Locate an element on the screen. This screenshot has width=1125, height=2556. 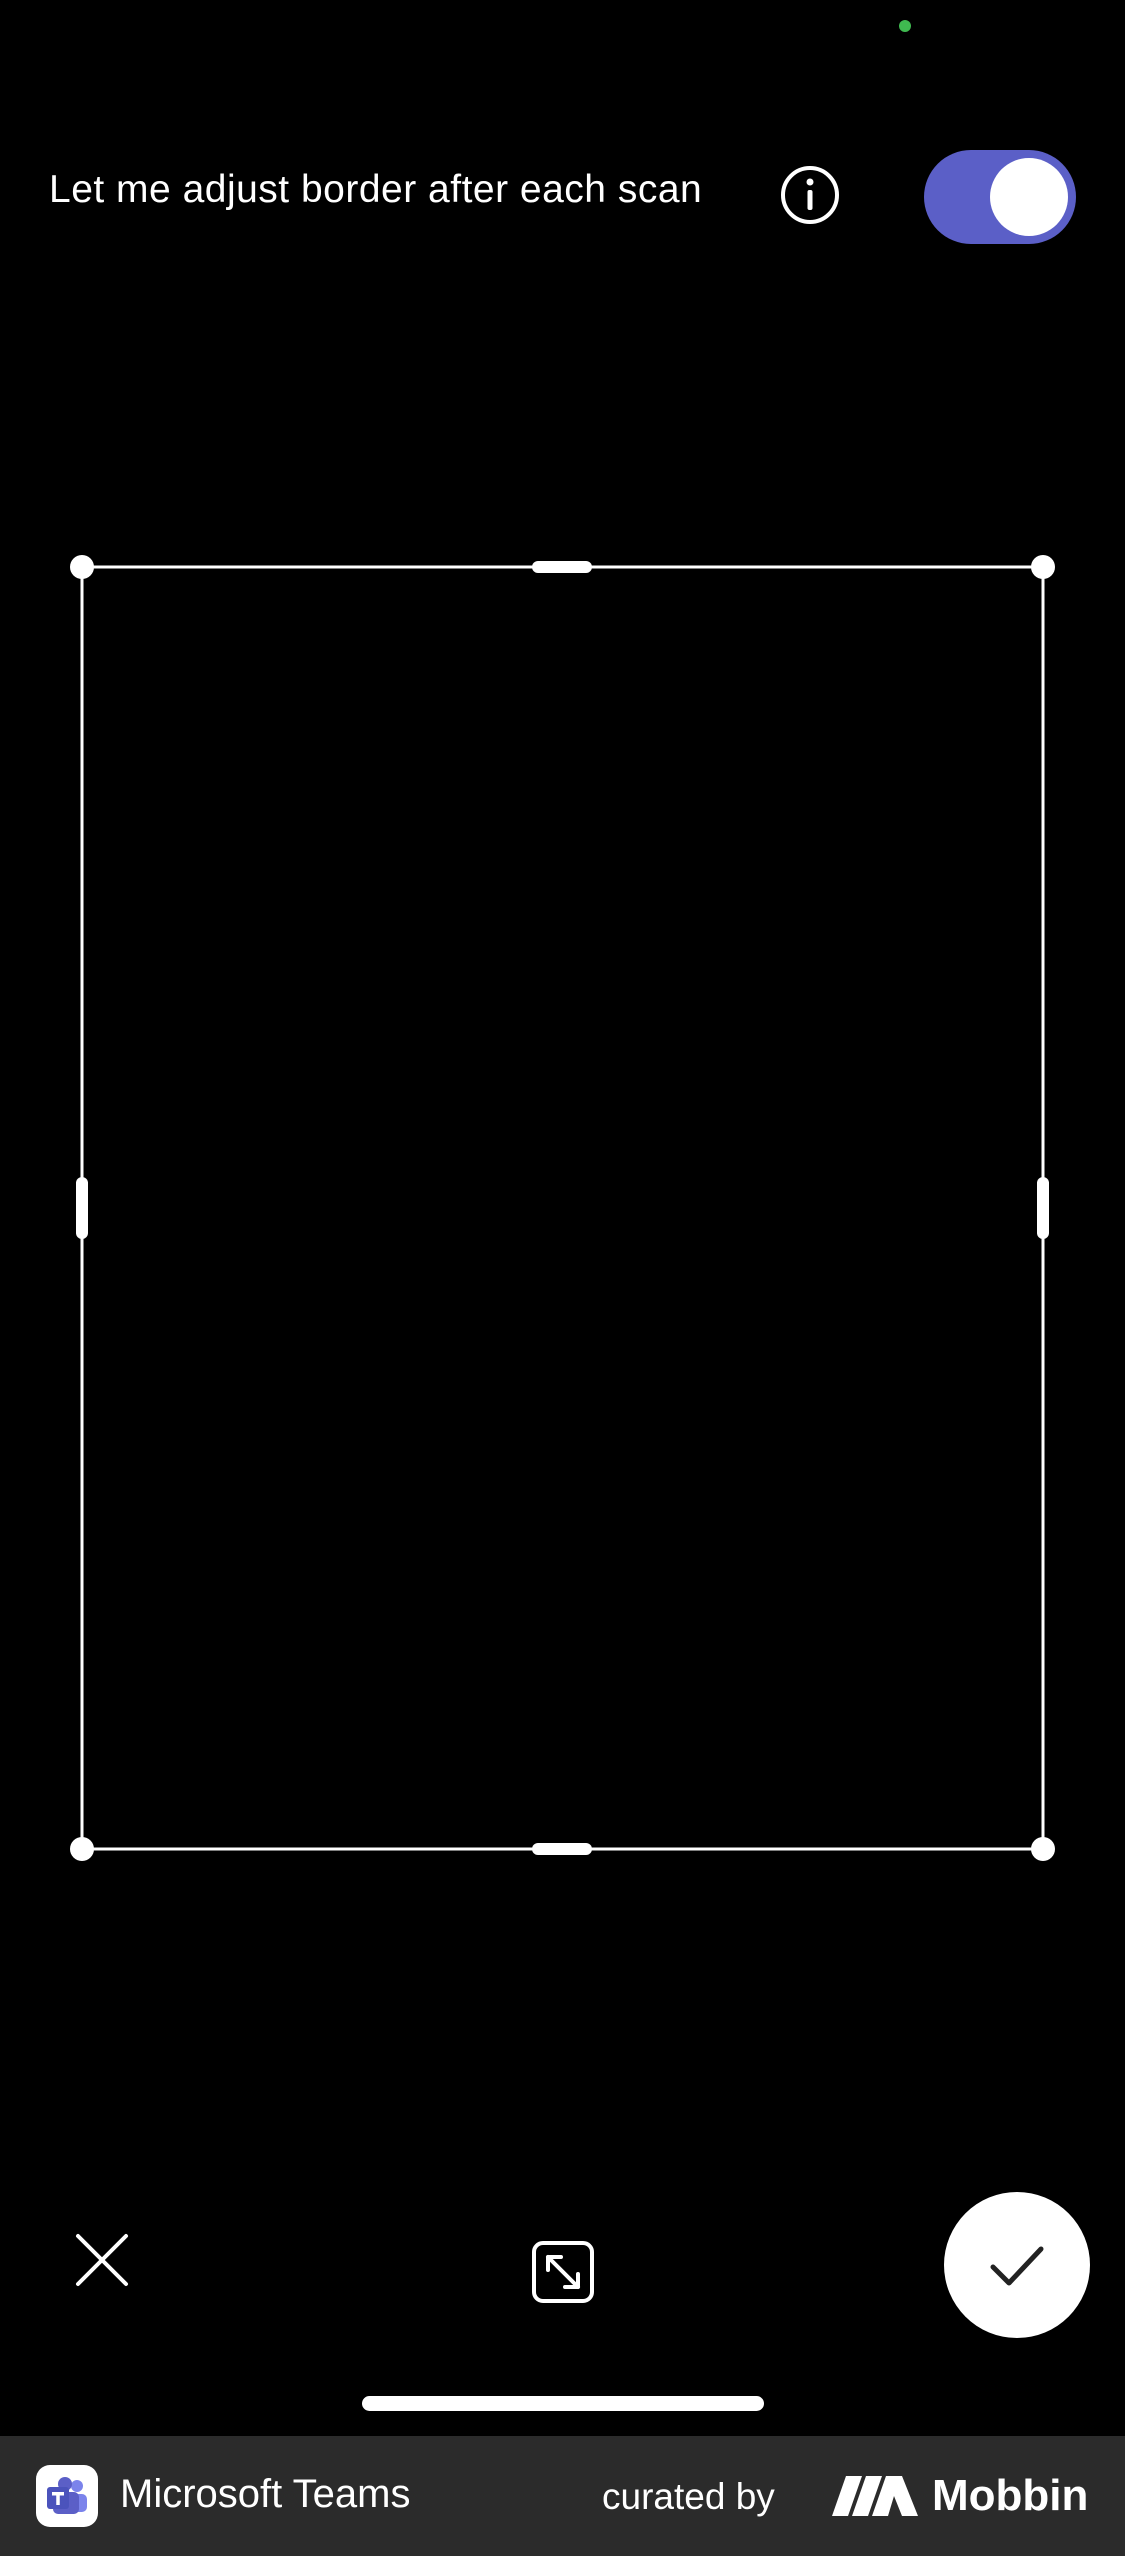
bottom-controls is located at coordinates (562, 2265).